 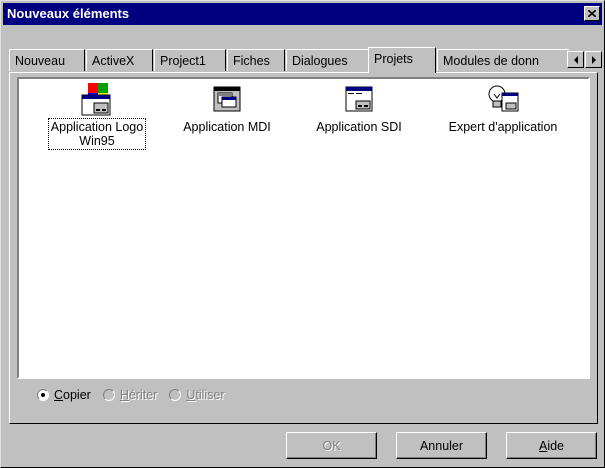 What do you see at coordinates (119, 60) in the screenshot?
I see `tab-activex: ActiveX` at bounding box center [119, 60].